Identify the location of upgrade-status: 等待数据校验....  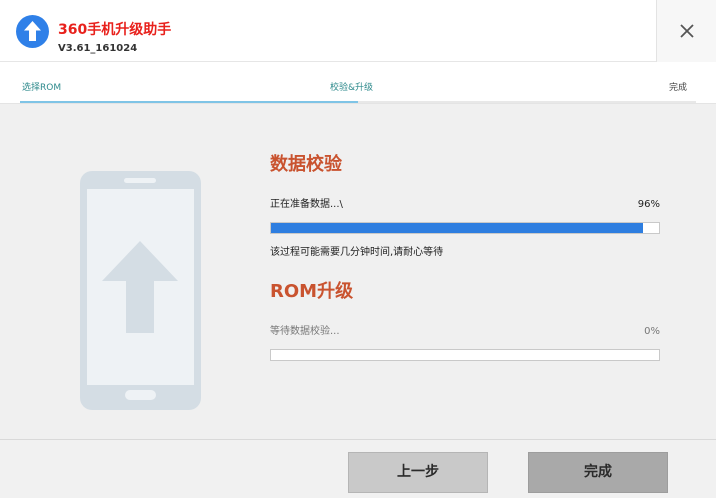
(305, 331).